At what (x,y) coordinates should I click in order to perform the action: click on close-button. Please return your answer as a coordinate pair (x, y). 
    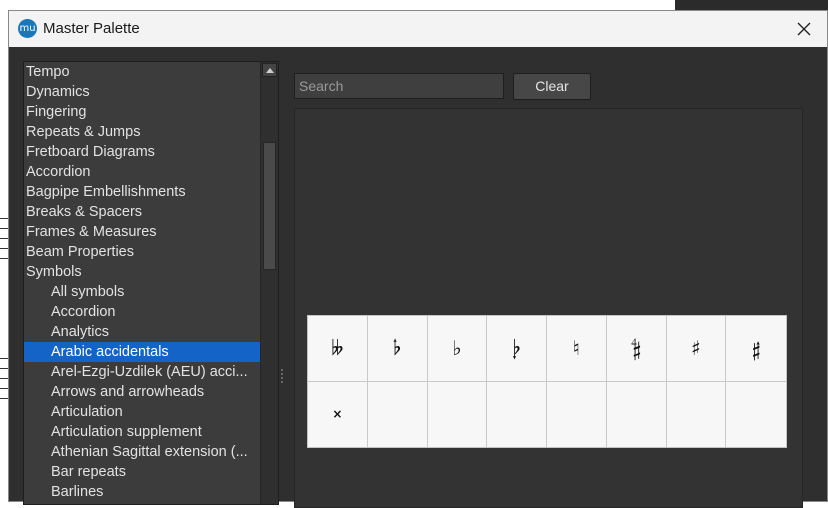
    Looking at the image, I should click on (804, 29).